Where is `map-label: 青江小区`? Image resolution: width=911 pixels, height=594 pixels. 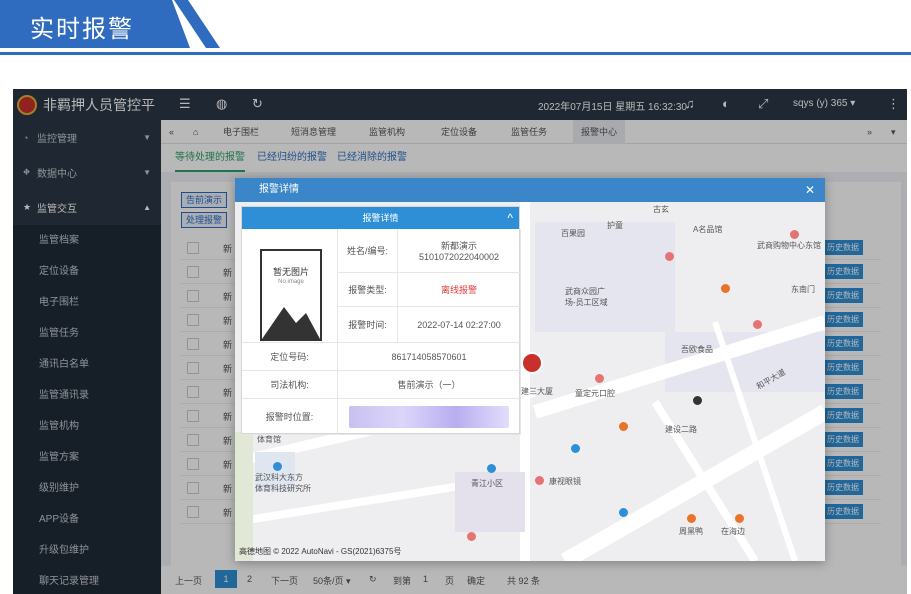
map-label: 青江小区 is located at coordinates (487, 483).